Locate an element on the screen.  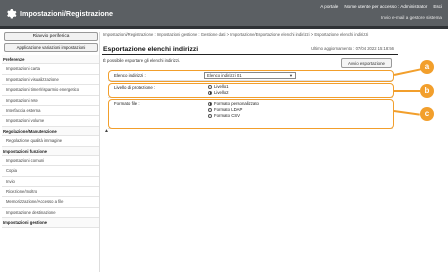
sidebar-section: Preferenze is located at coordinates (50, 60).